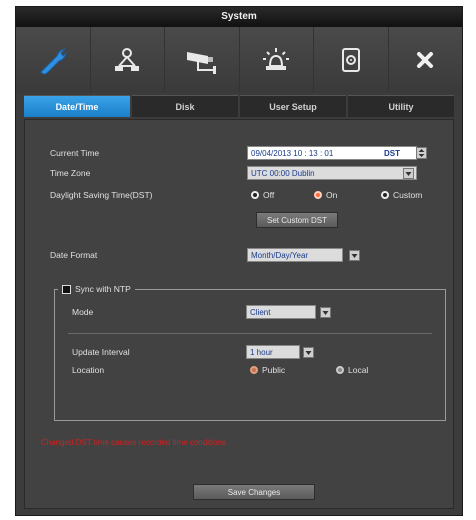 Image resolution: width=476 pixels, height=520 pixels. I want to click on spinner-arrows-icon, so click(421, 153).